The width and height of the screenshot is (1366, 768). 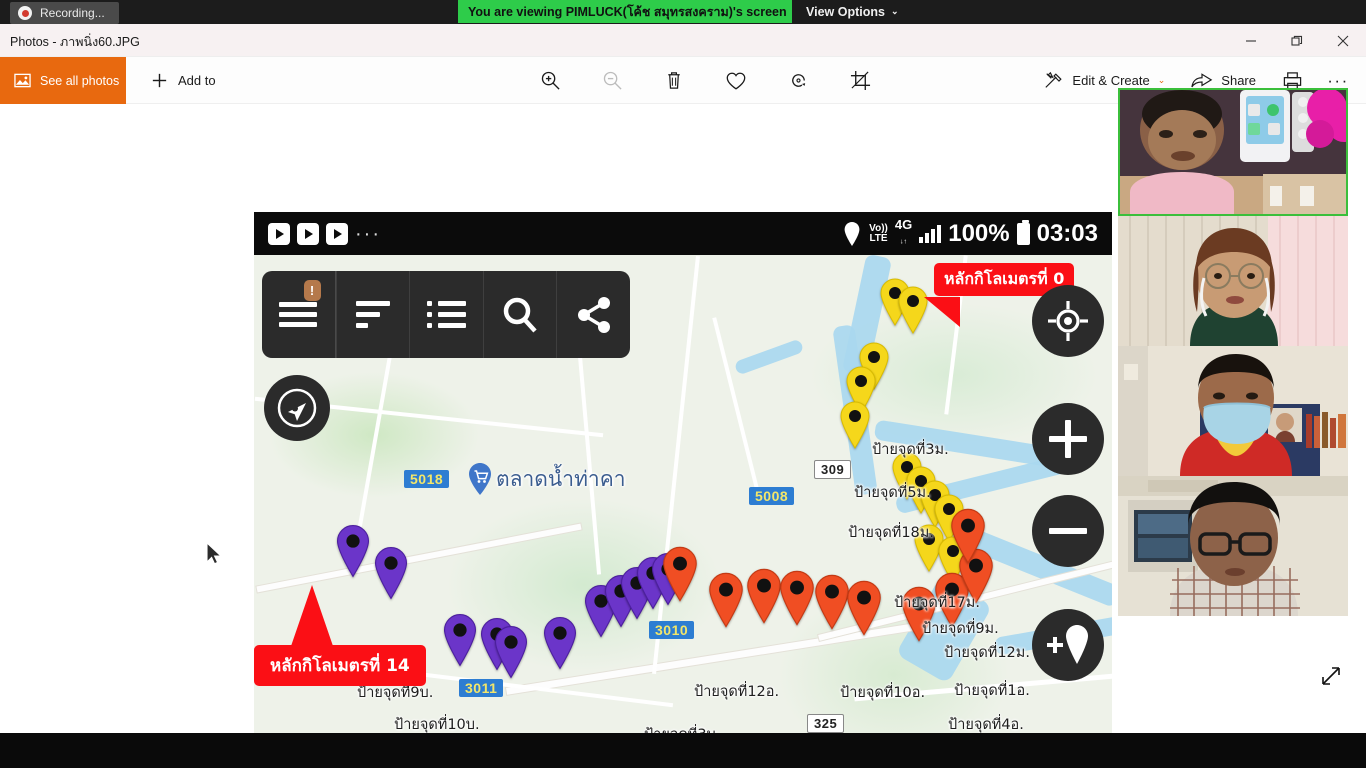 I want to click on map-list-button, so click(x=446, y=314).